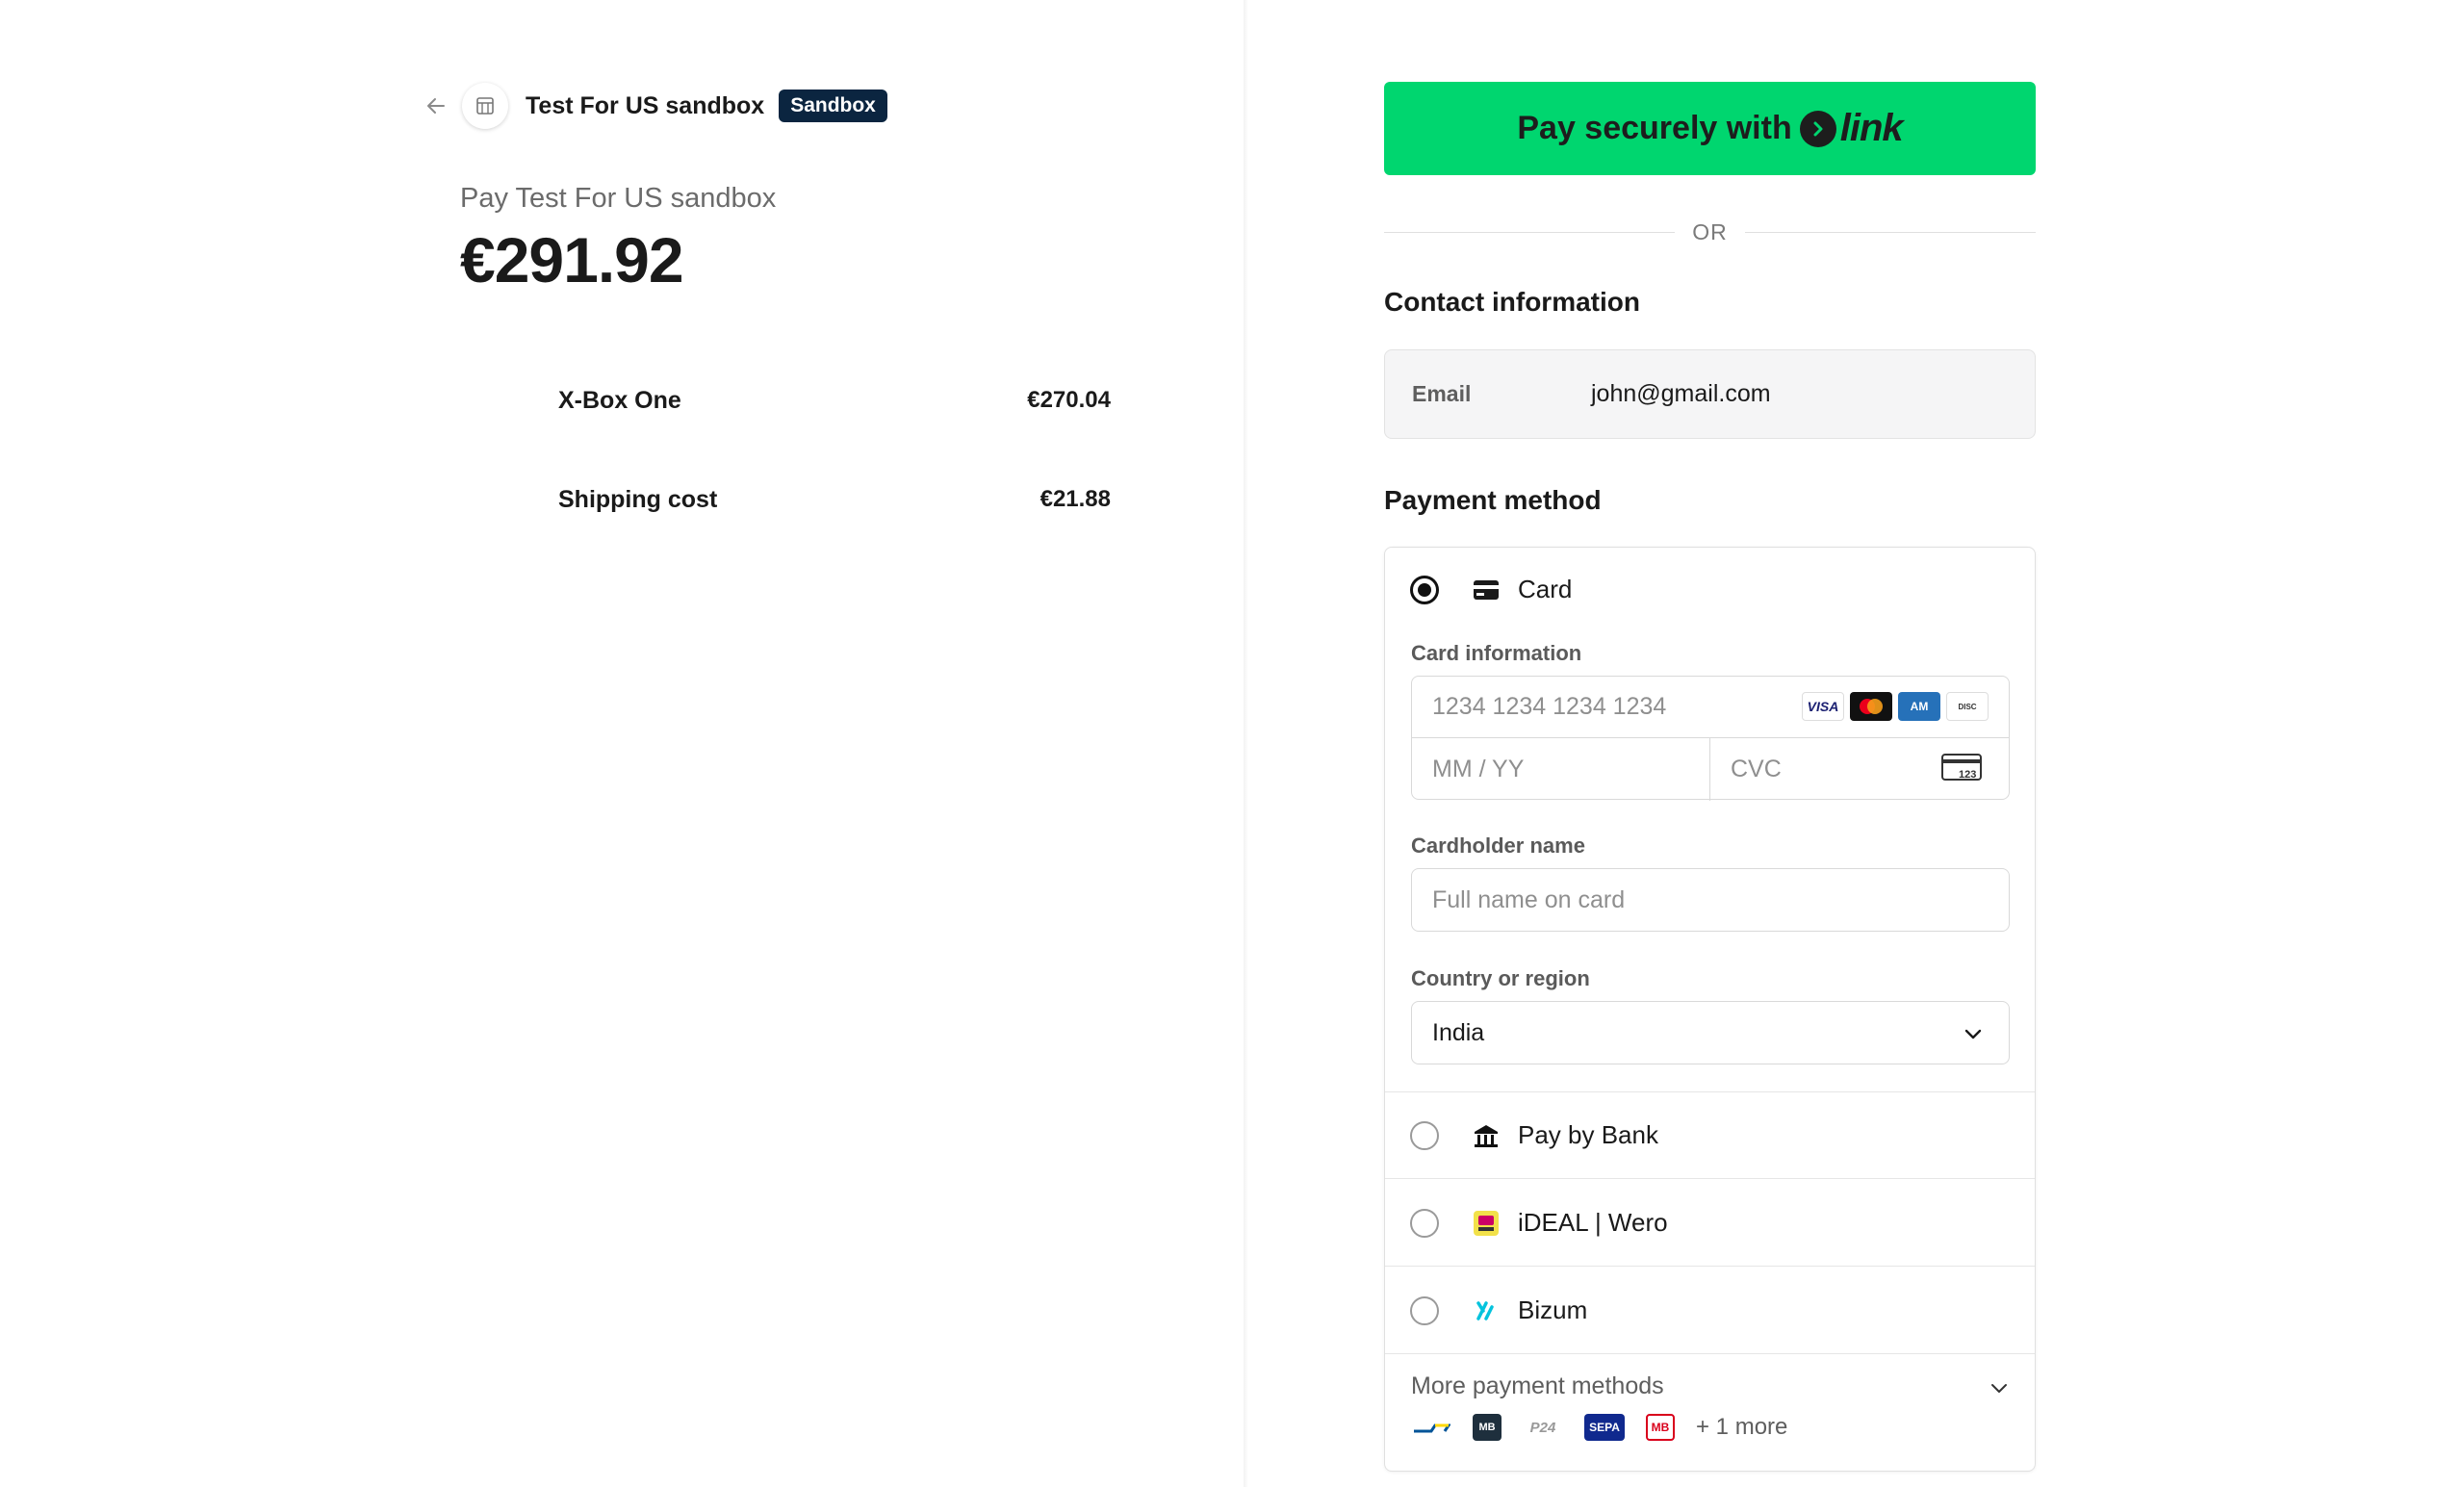 The image size is (2464, 1487). Describe the element at coordinates (1486, 1135) in the screenshot. I see `bank-icon` at that location.